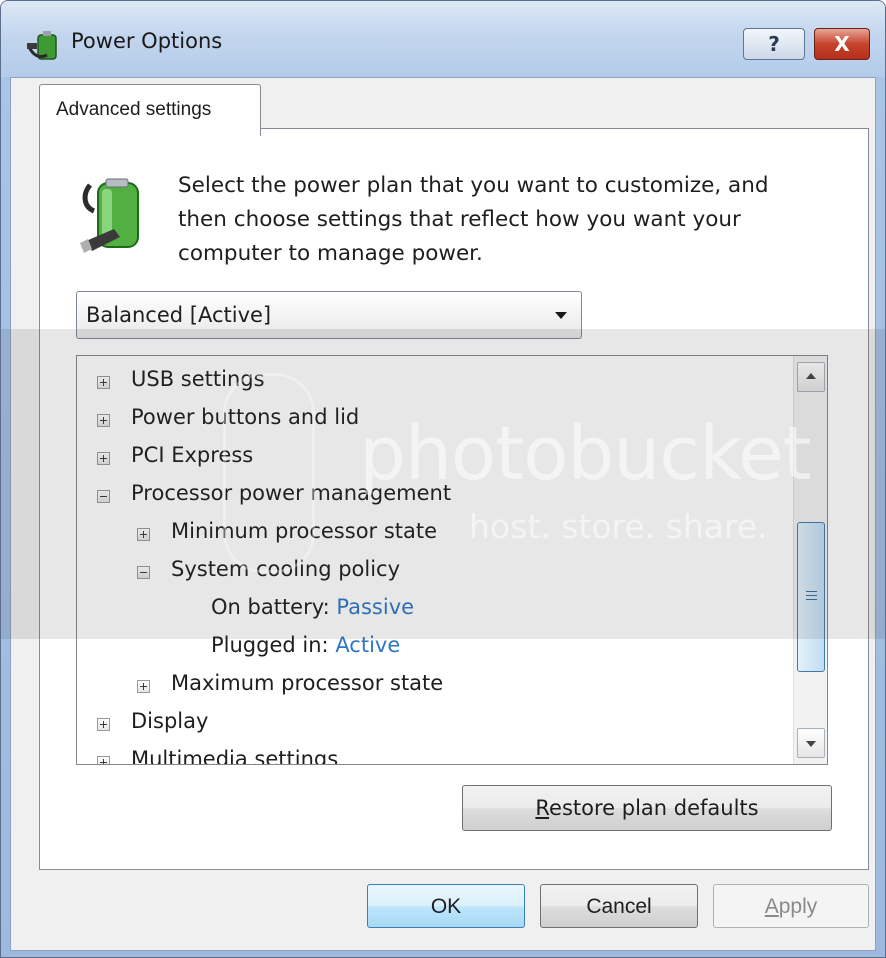 Image resolution: width=886 pixels, height=958 pixels. I want to click on tree-item: PCI Express, so click(427, 457).